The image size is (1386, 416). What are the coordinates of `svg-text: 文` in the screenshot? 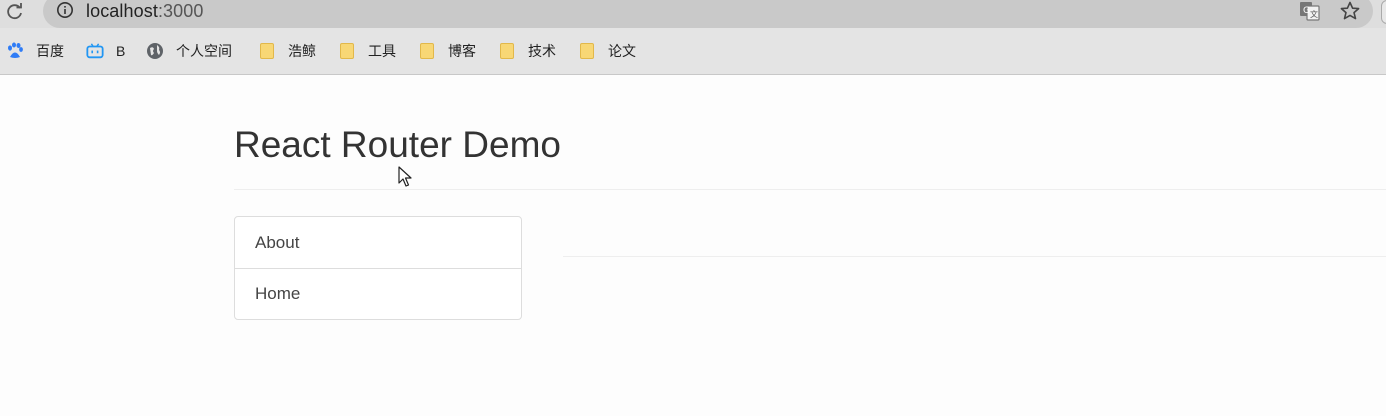 It's located at (1314, 14).